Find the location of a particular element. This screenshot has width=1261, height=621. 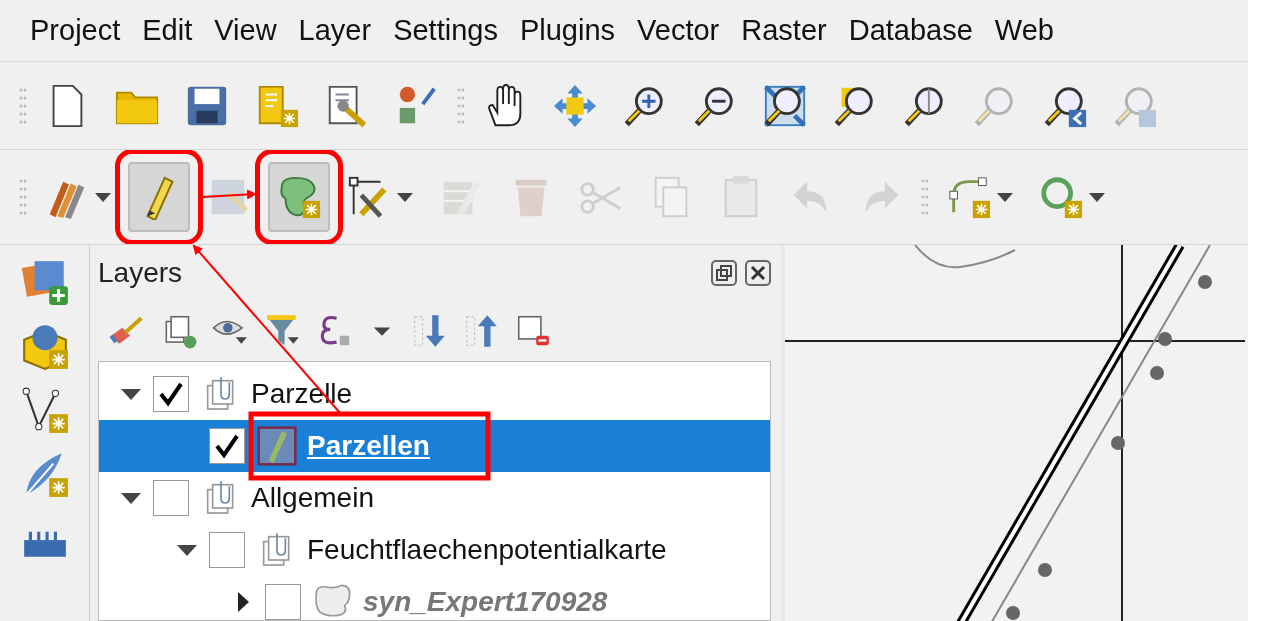

polygon-icon is located at coordinates (333, 601).